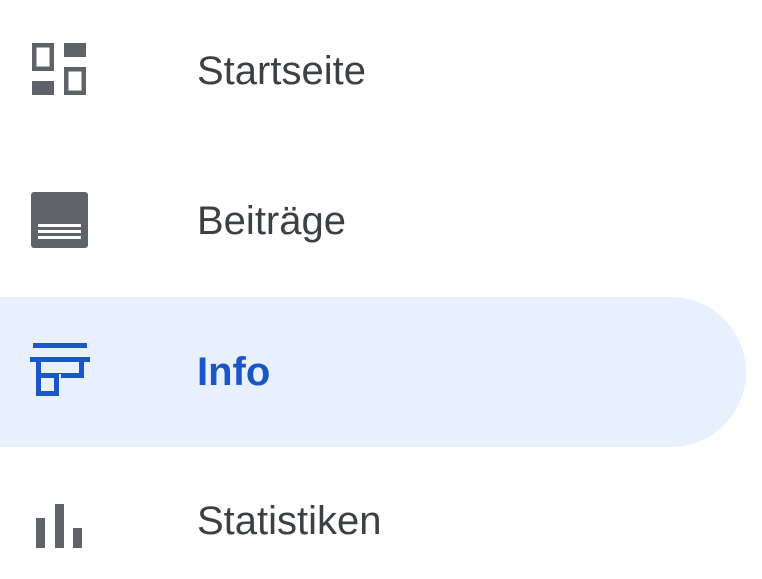 The height and width of the screenshot is (579, 762). Describe the element at coordinates (60, 219) in the screenshot. I see `posts-icon` at that location.